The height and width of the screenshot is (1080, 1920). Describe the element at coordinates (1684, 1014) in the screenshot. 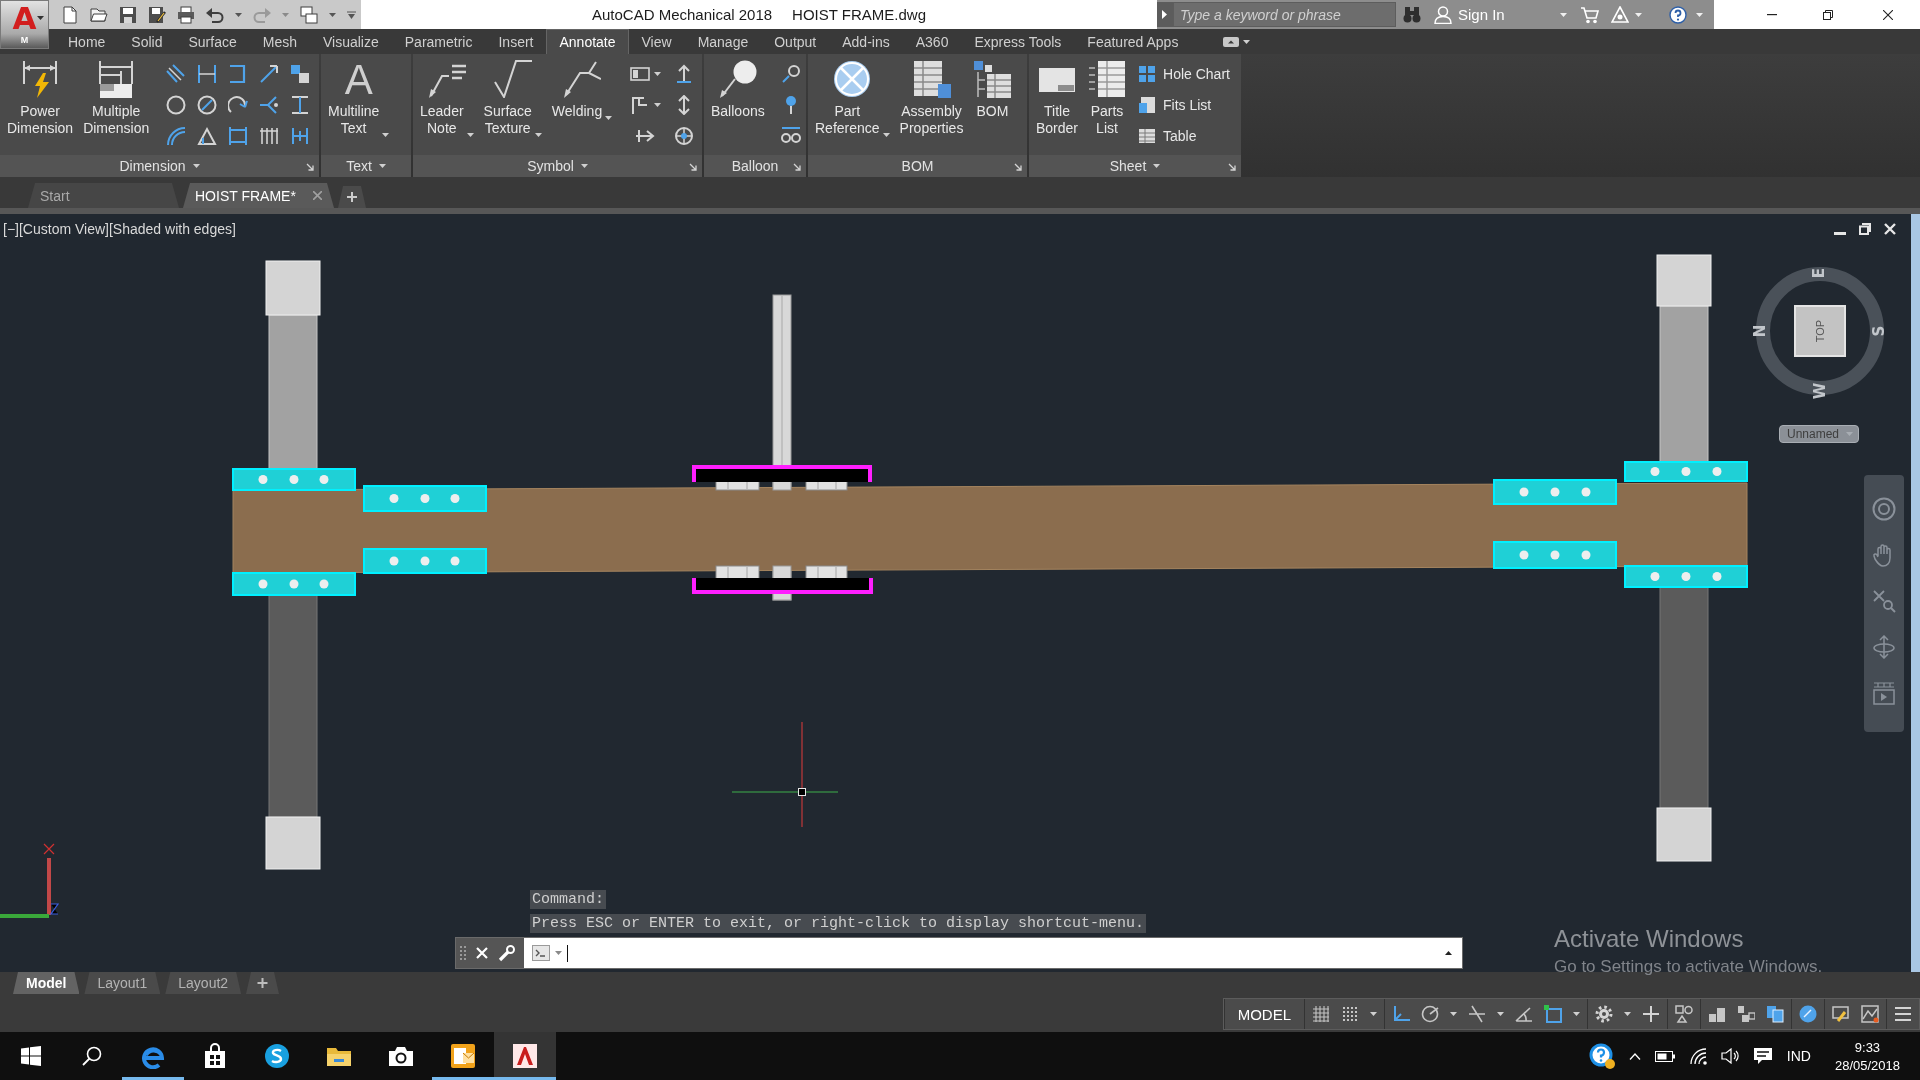

I see `shapes-icon` at that location.